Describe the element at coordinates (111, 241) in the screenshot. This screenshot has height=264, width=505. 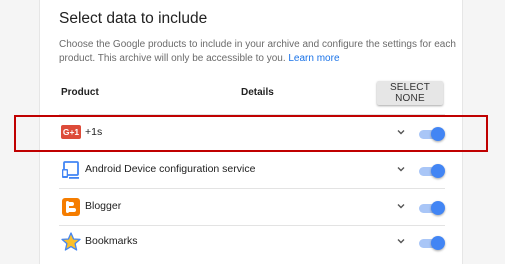
I see `product-label: Bookmarks` at that location.